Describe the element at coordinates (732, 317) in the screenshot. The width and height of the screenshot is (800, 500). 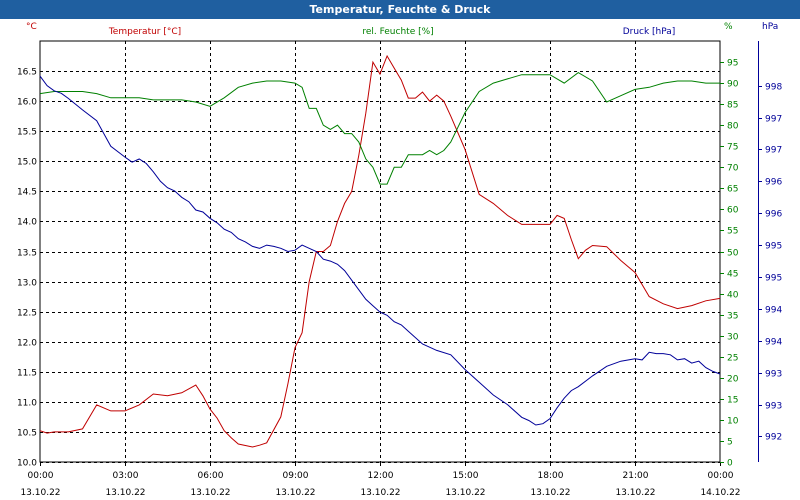
I see `y-tick-label-humidity: 35` at that location.